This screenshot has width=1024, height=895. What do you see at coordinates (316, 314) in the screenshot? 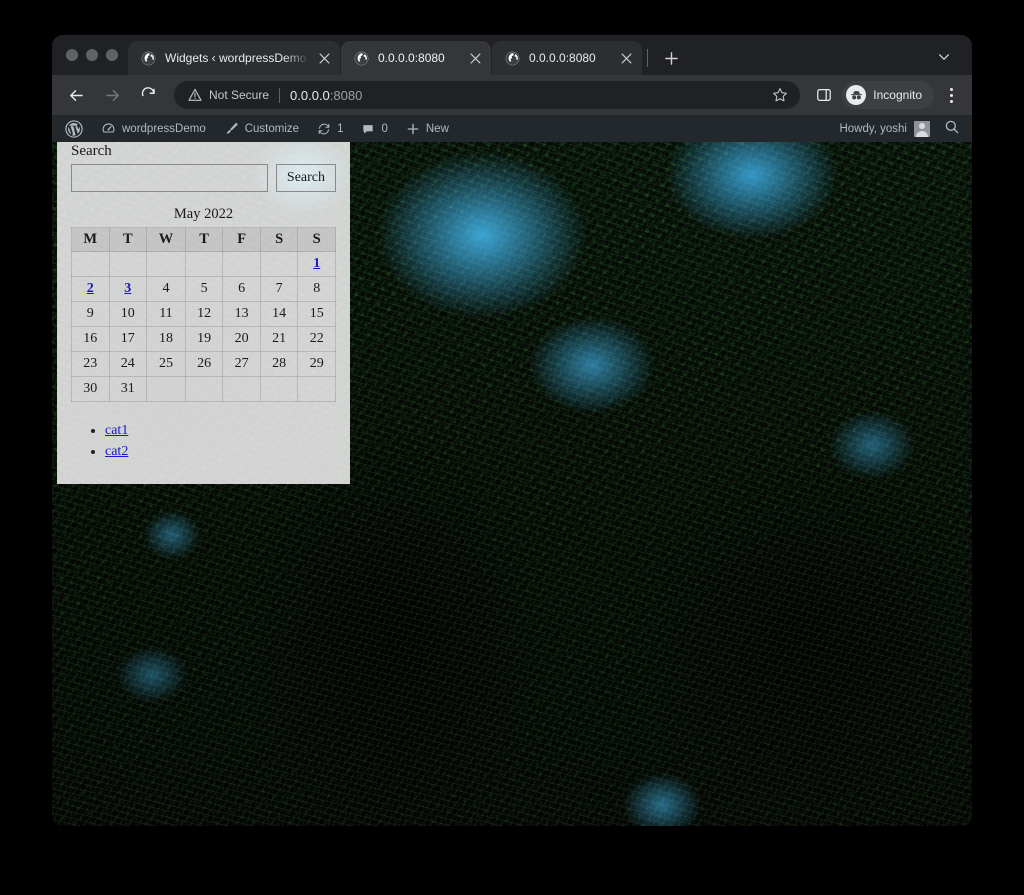
I see `calendar-day-cell: 15` at bounding box center [316, 314].